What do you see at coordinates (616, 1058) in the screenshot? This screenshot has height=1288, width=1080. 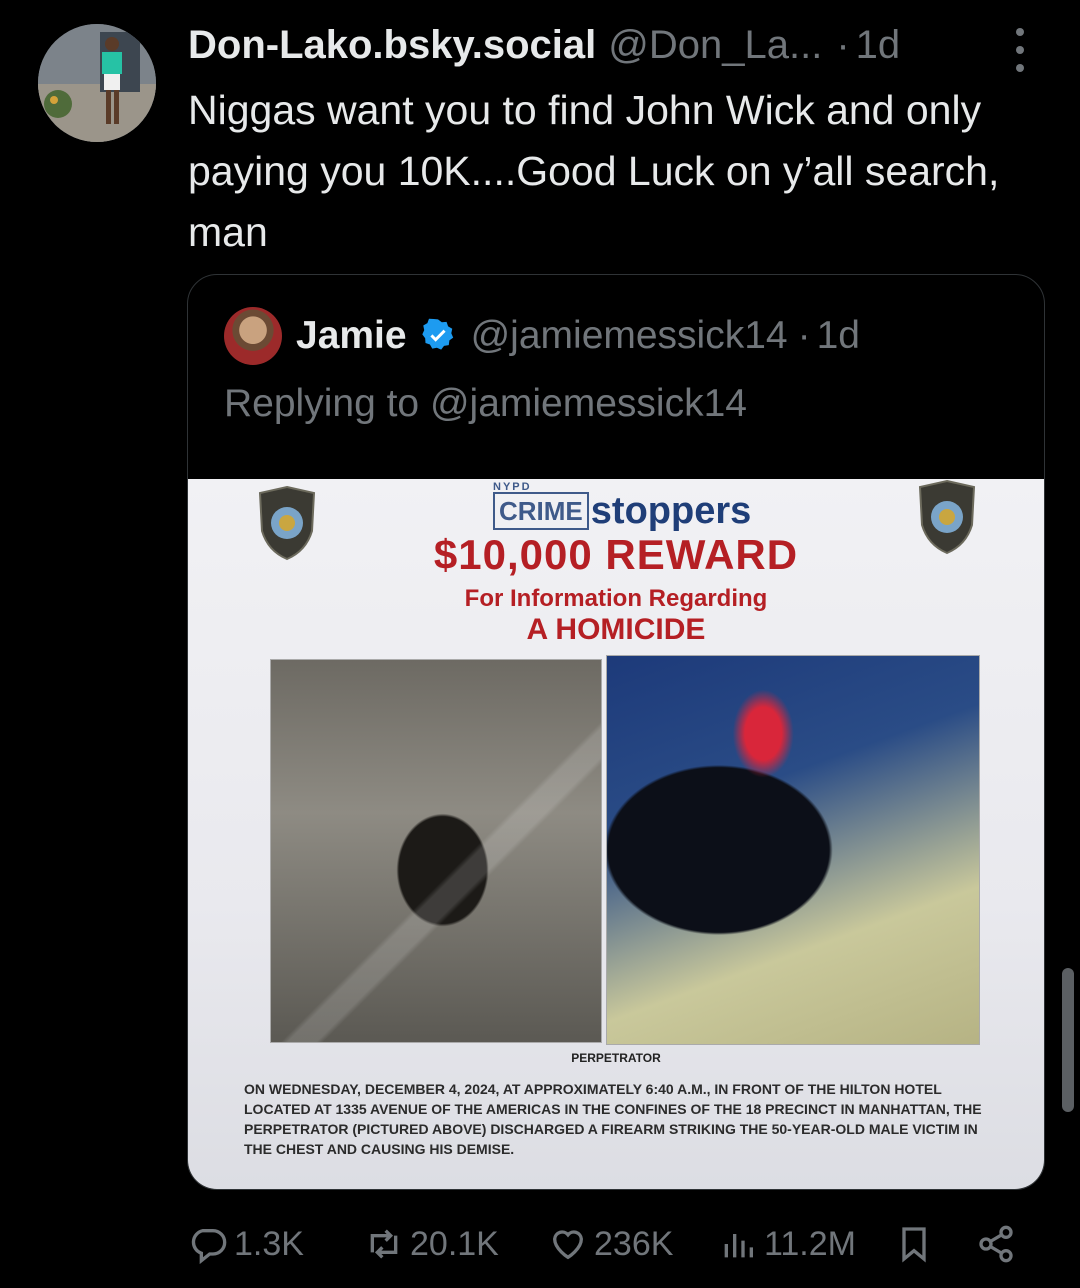 I see `perpetrator-label: PERPETRATOR` at bounding box center [616, 1058].